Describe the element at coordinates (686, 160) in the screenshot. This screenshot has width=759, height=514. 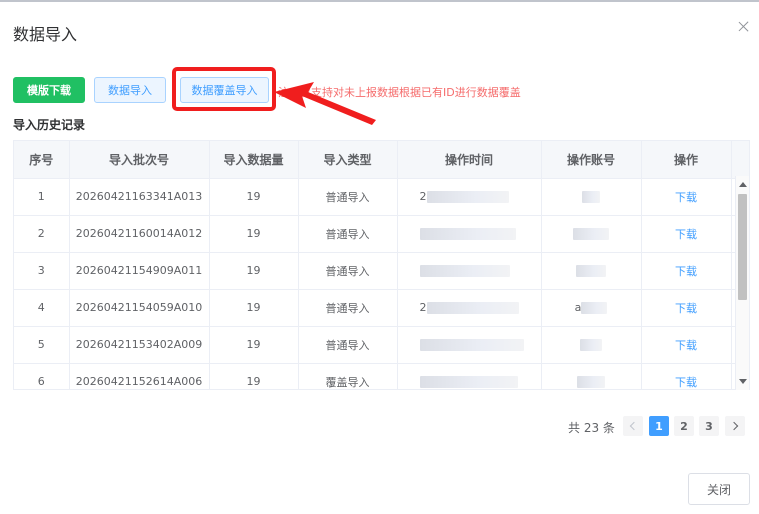
I see `column-header: 操作` at that location.